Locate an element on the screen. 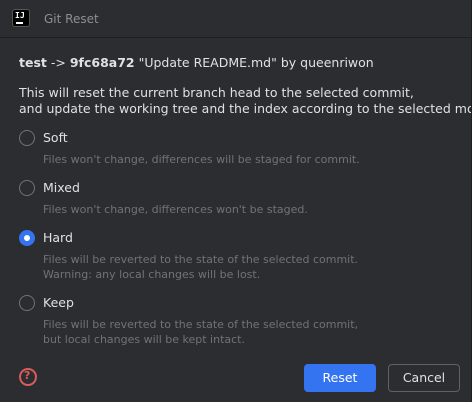 Image resolution: width=472 pixels, height=402 pixels. mixed-radio-button is located at coordinates (27, 188).